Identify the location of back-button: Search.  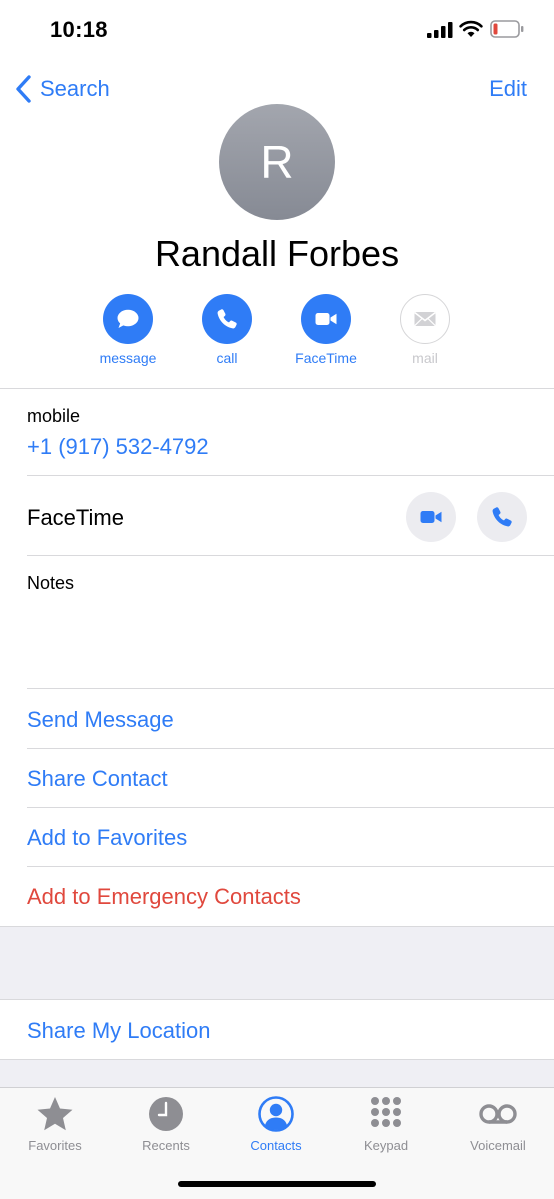
(62, 89).